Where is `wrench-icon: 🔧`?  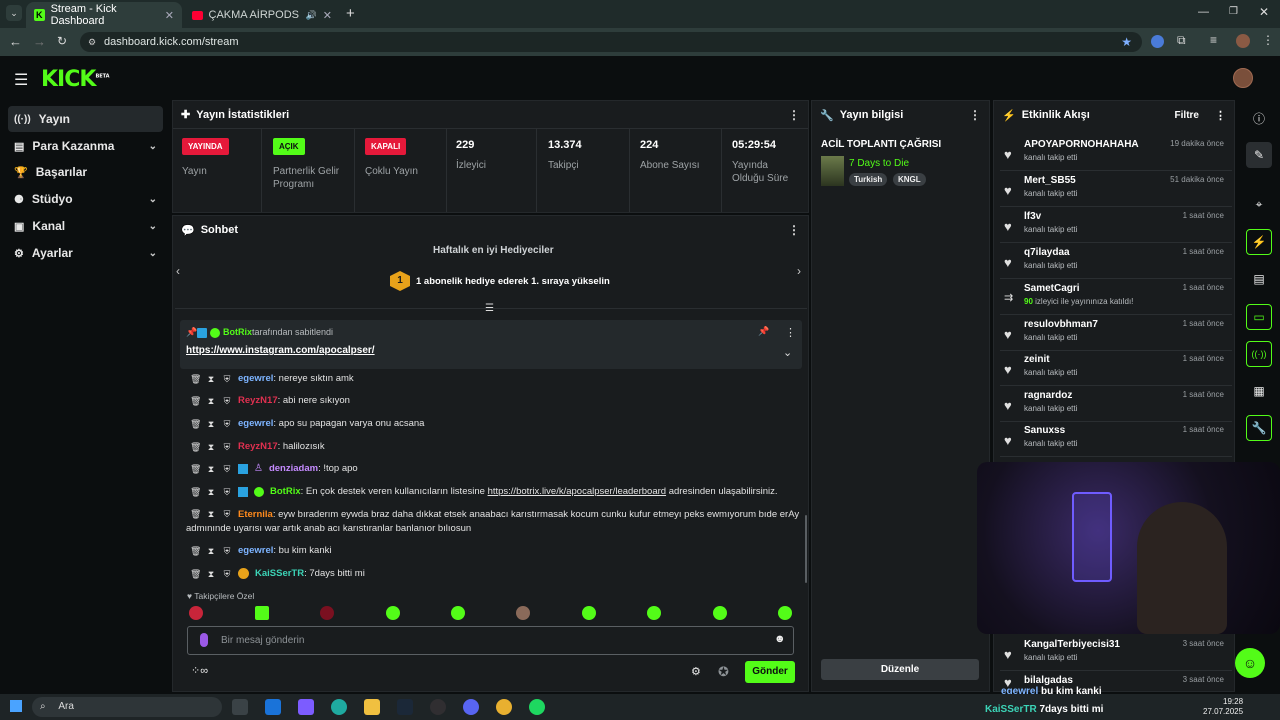
wrench-icon: 🔧 is located at coordinates (1259, 428).